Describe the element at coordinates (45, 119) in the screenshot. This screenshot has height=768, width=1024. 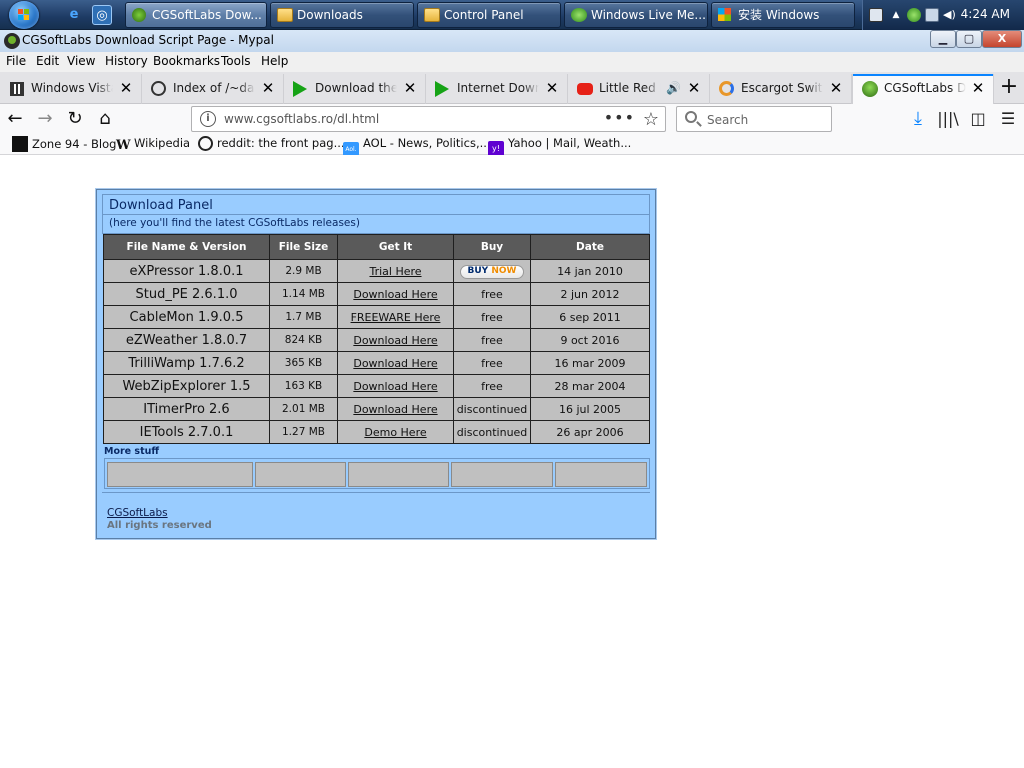
I see `forward-button: →` at that location.